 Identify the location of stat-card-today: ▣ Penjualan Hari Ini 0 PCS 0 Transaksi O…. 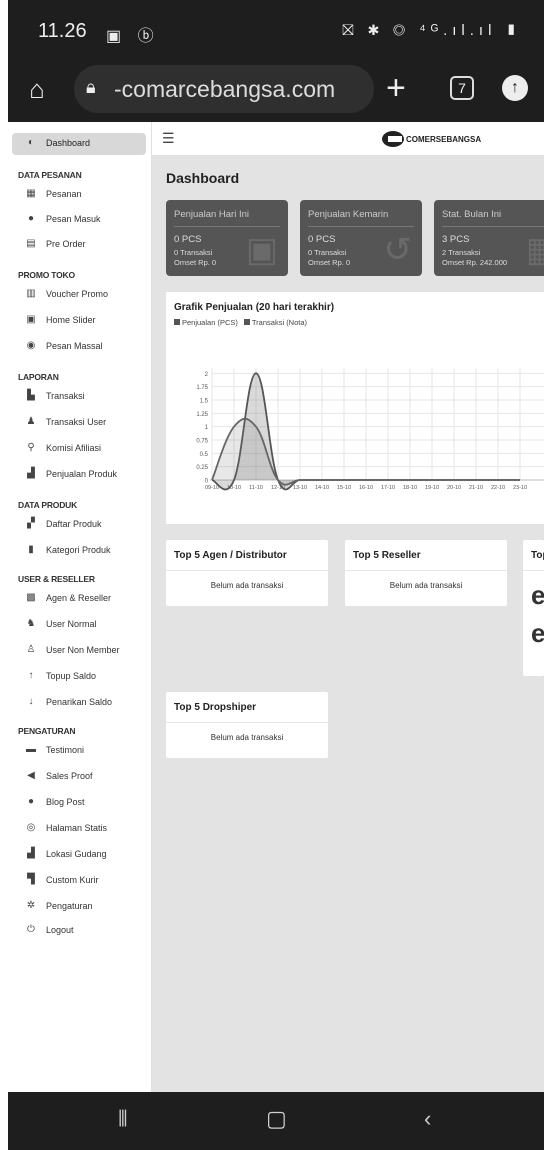
(227, 238).